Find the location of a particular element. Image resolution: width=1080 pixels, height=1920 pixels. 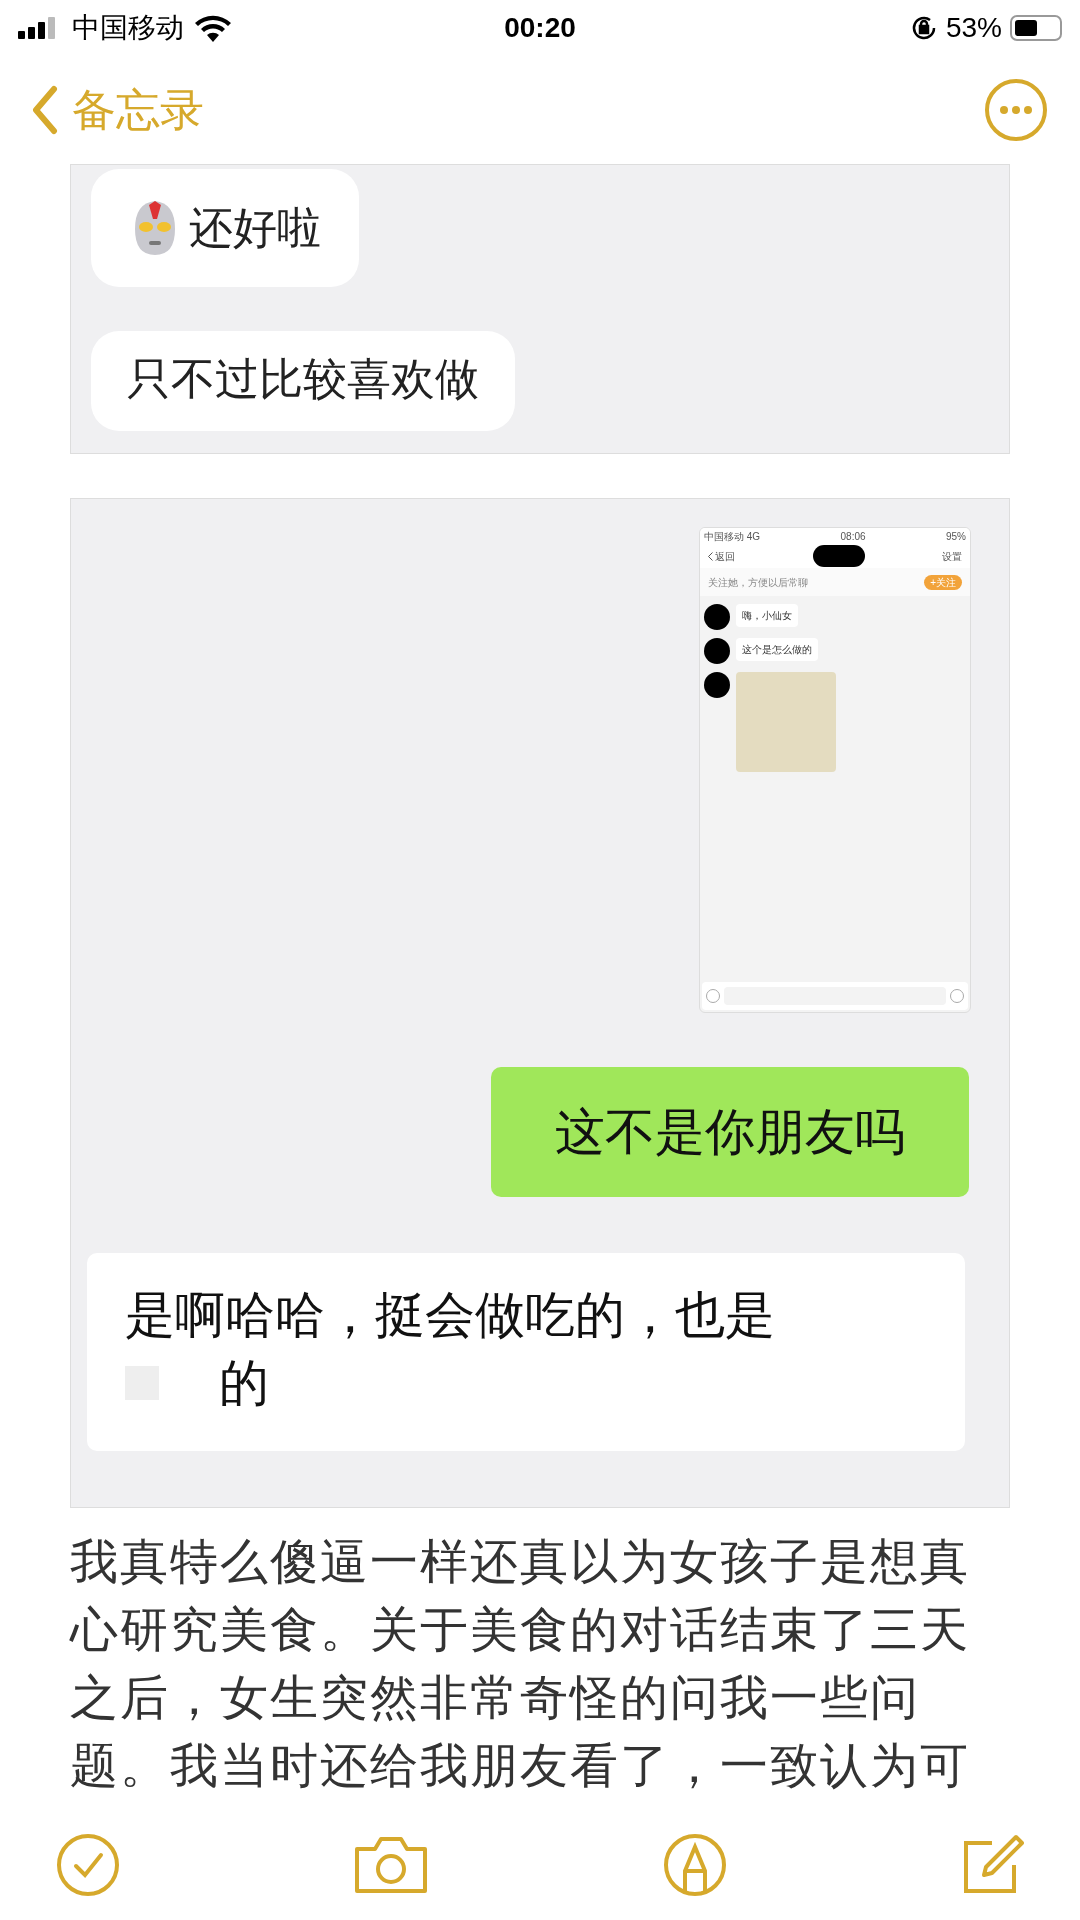

settings-link: 设置 is located at coordinates (952, 556).